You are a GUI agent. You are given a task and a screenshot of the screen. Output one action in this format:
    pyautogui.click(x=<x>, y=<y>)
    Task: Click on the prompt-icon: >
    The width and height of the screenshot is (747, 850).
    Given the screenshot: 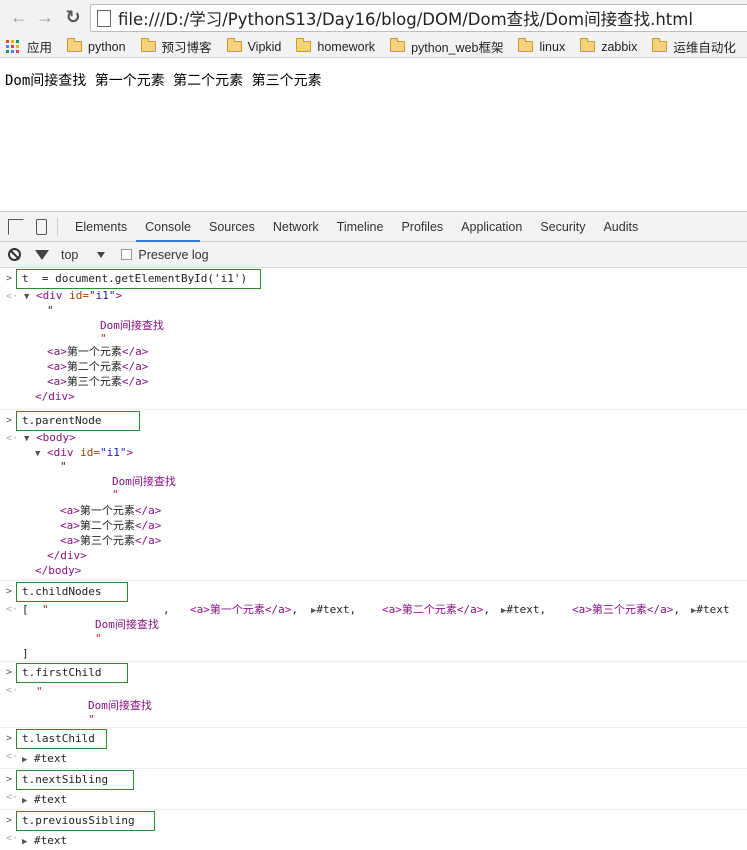 What is the action you would take?
    pyautogui.click(x=9, y=420)
    